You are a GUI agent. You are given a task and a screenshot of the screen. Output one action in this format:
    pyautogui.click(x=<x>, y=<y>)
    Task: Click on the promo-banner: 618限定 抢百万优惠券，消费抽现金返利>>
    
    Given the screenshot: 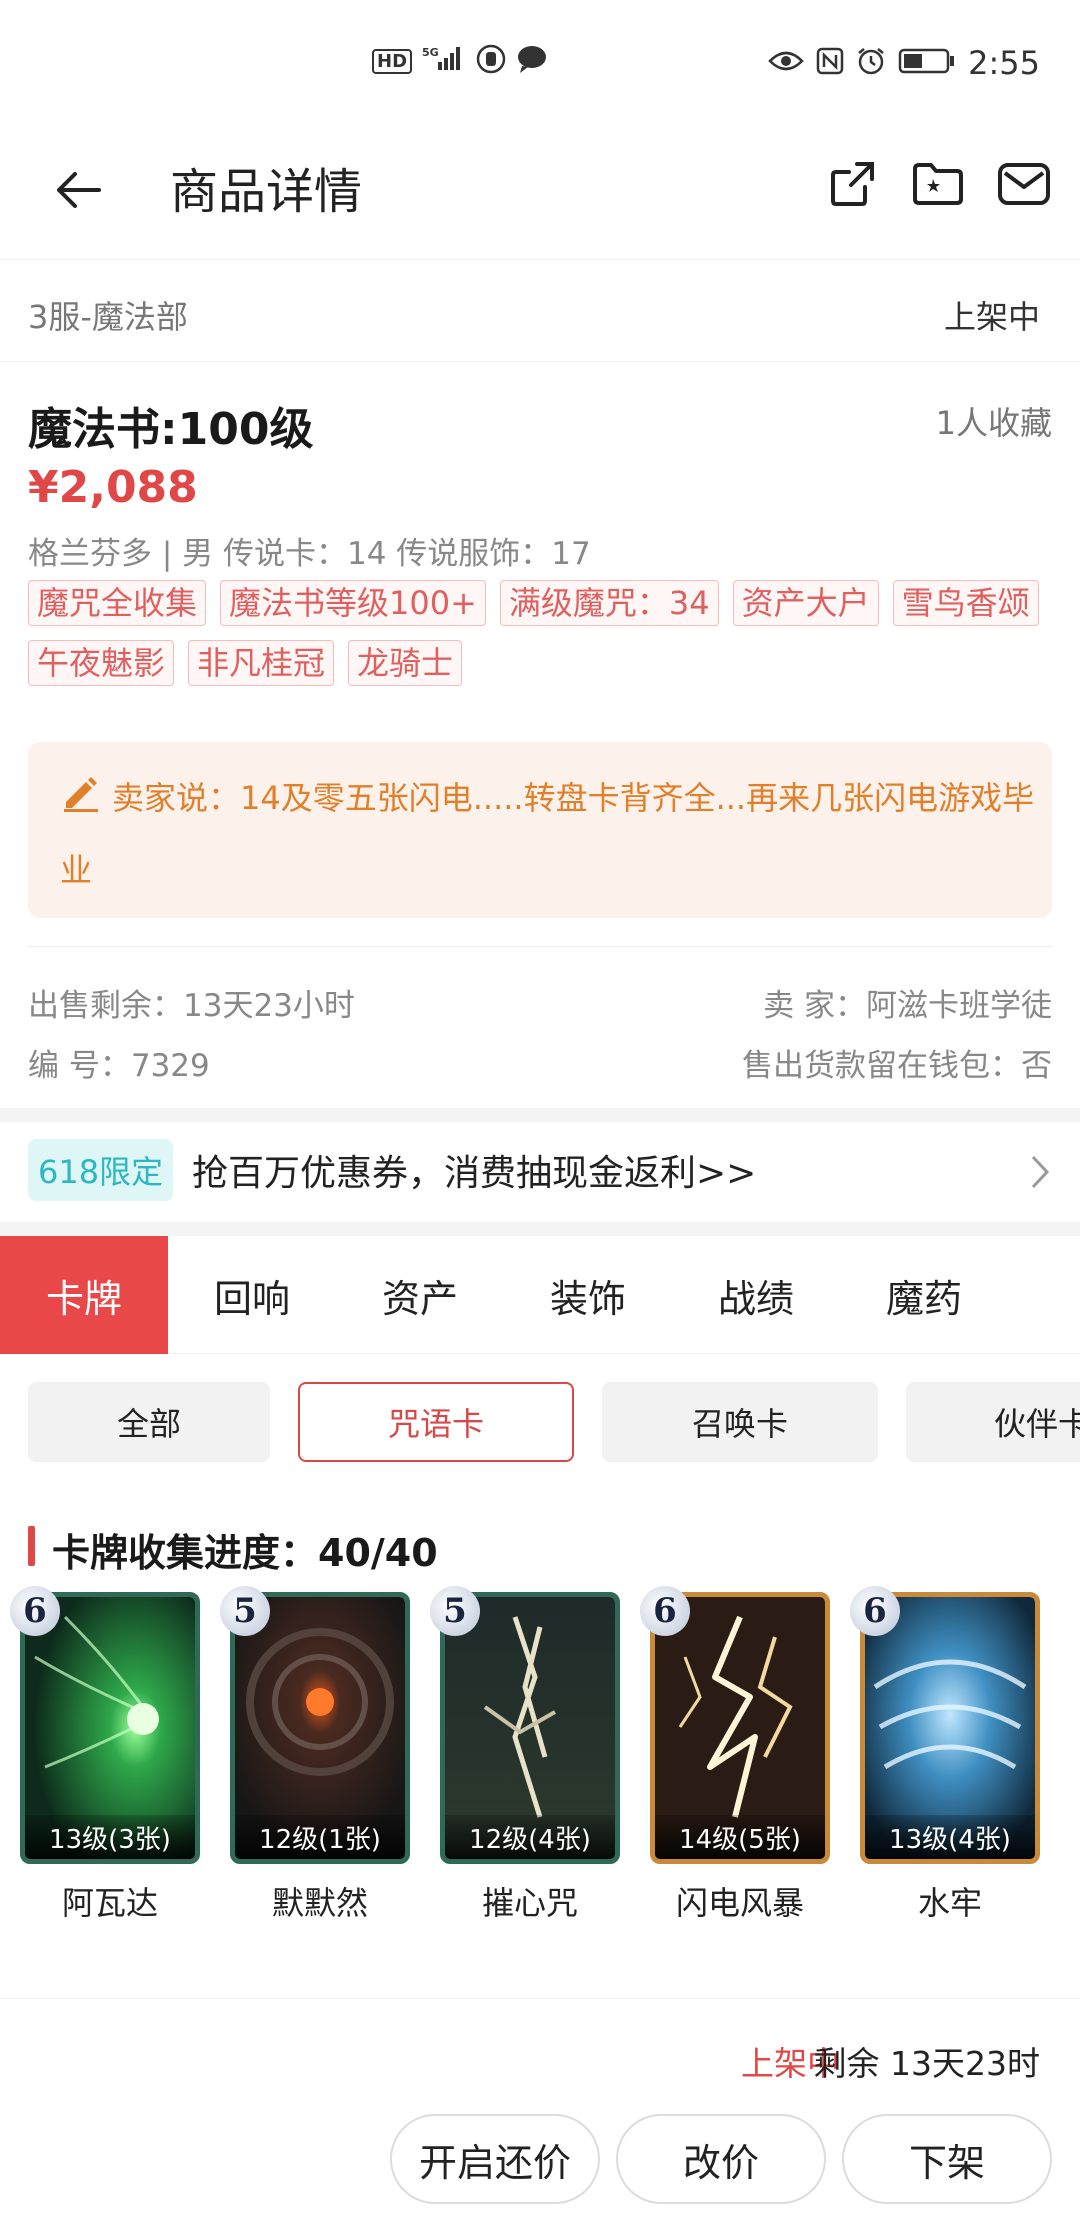 What is the action you would take?
    pyautogui.click(x=540, y=1174)
    